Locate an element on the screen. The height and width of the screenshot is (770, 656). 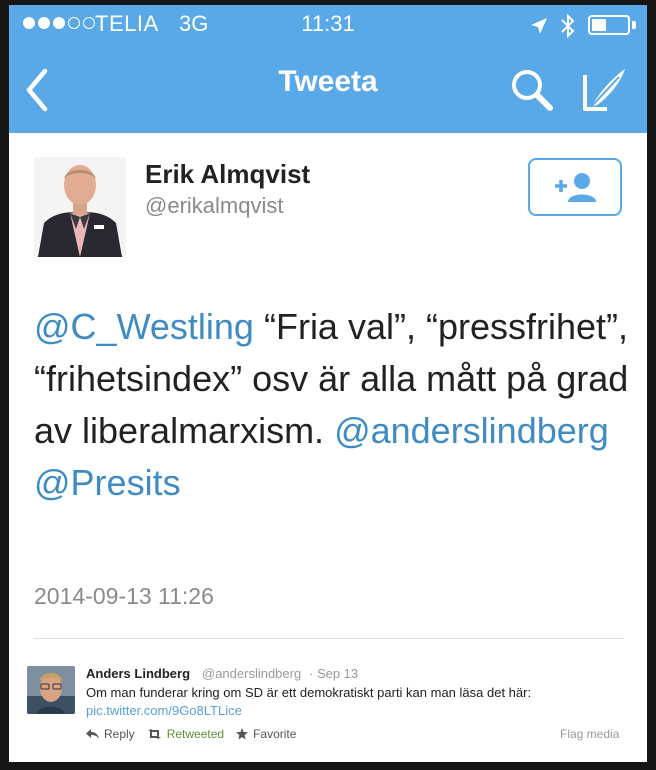
favorite-button: Favorite is located at coordinates (266, 734).